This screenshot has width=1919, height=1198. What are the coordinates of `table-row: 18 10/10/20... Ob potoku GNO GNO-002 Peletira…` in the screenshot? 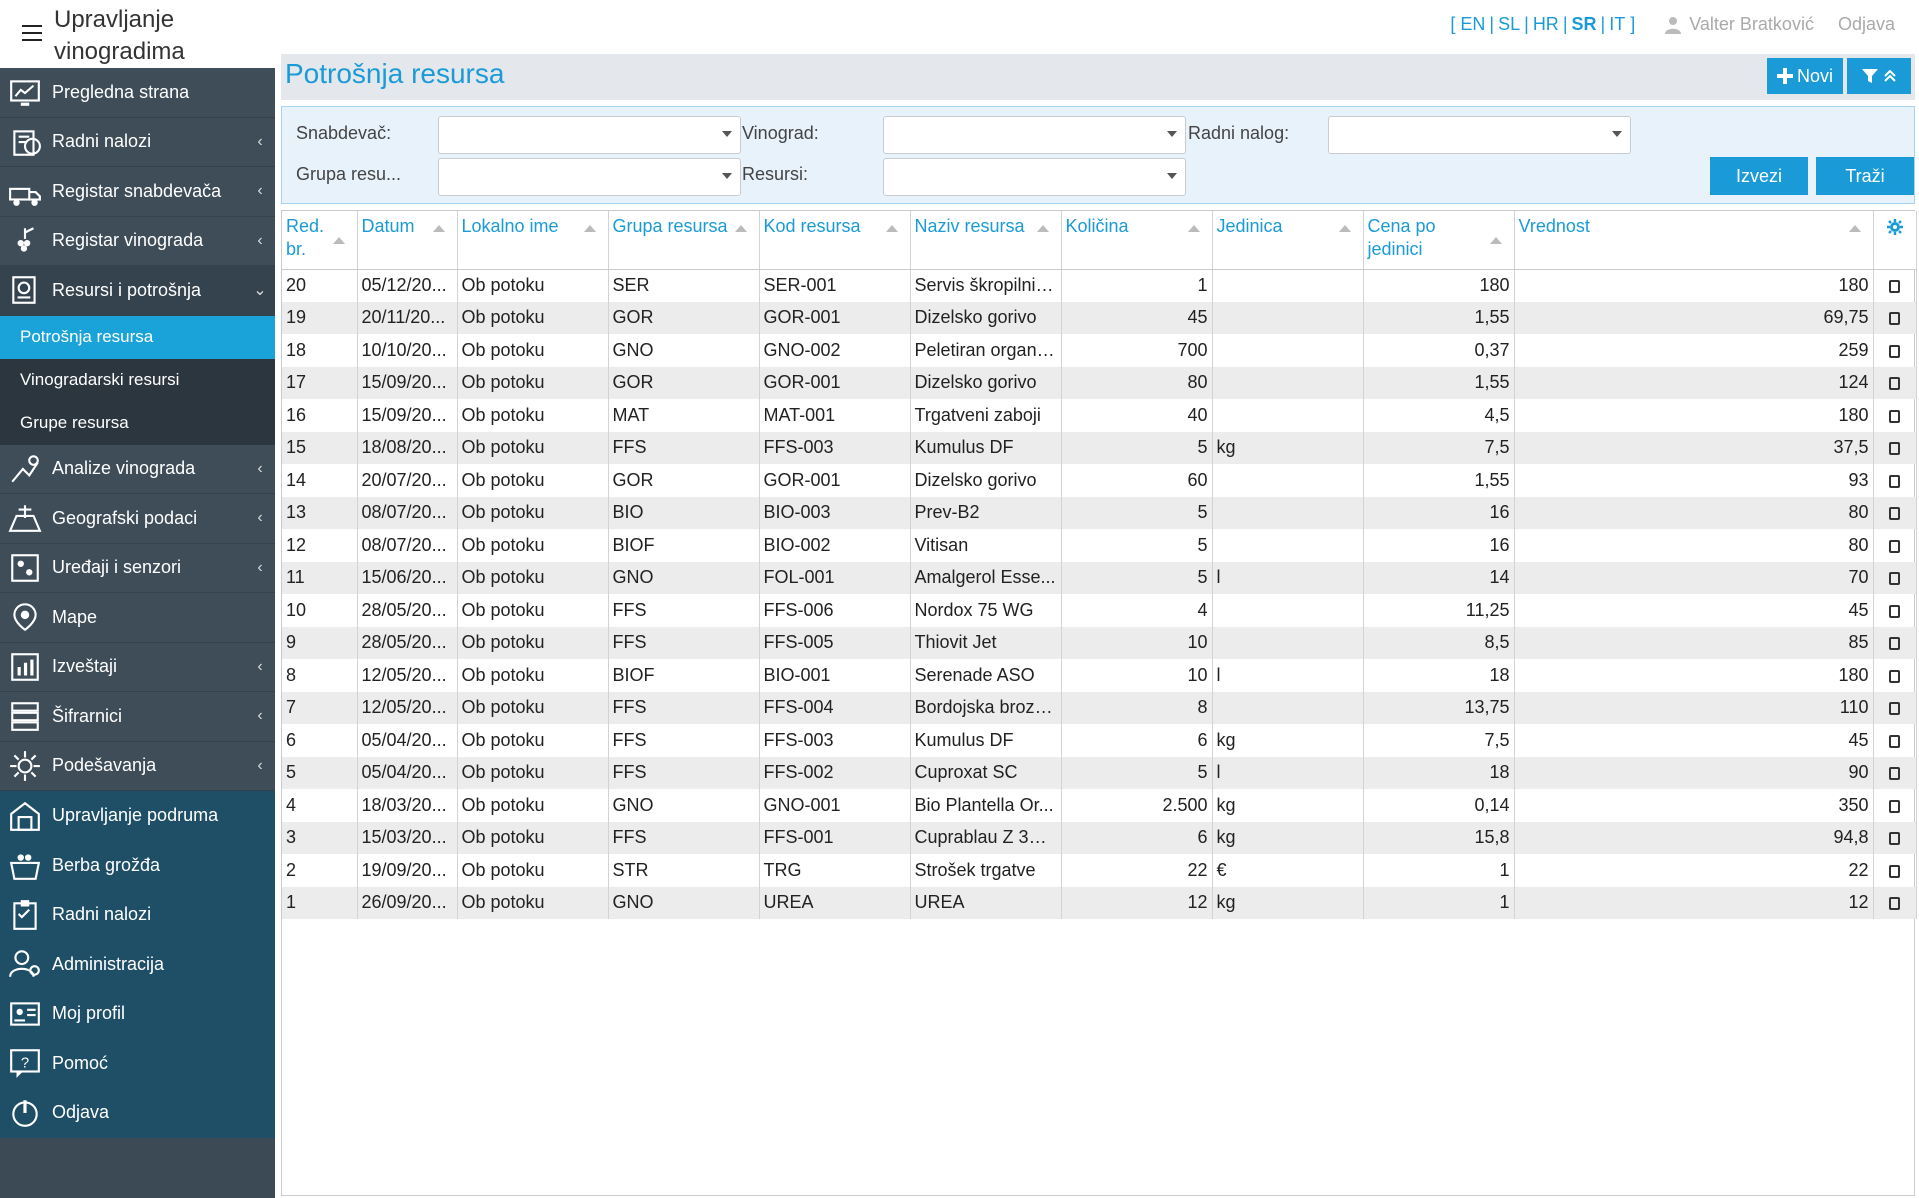 It's located at (1099, 350).